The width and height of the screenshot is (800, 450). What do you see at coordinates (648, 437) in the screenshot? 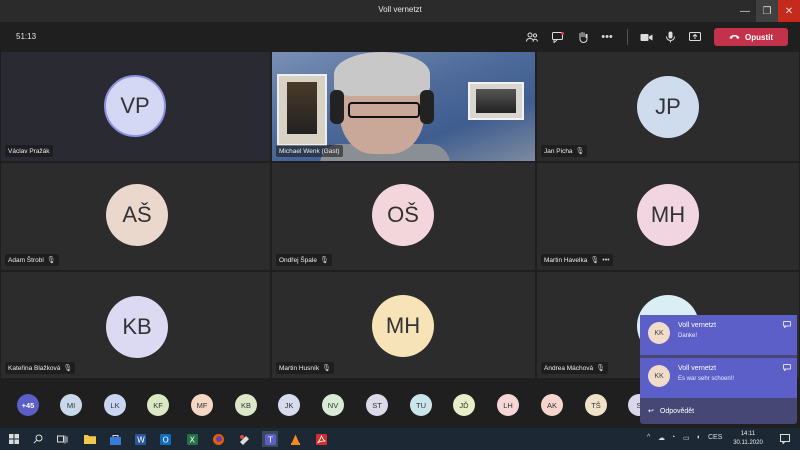
I see `chevron-up-icon: ^` at bounding box center [648, 437].